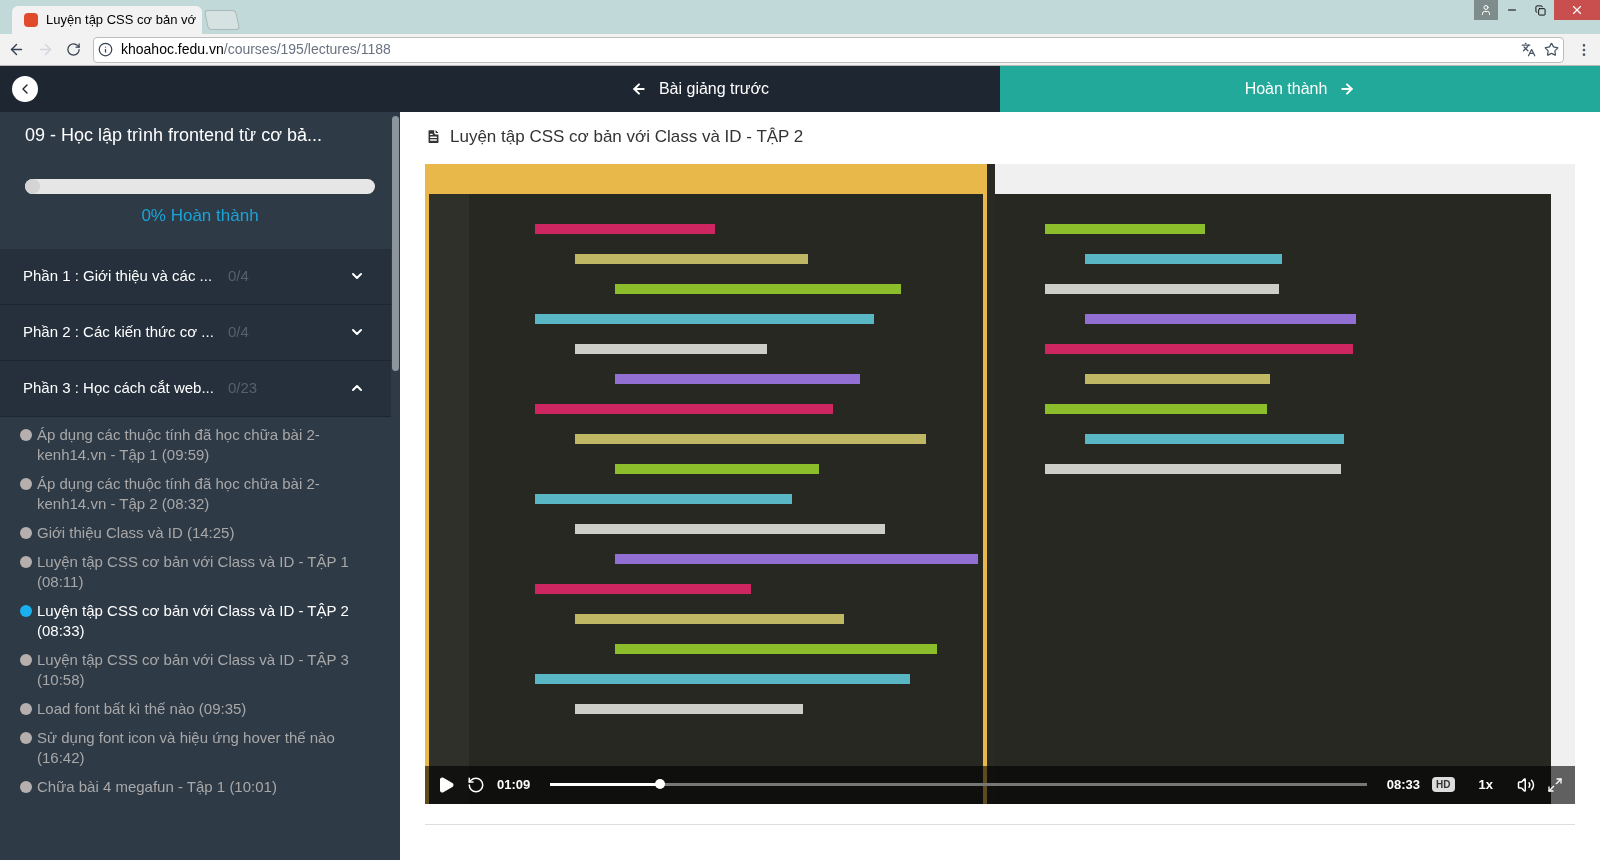 The image size is (1600, 860). What do you see at coordinates (136, 532) in the screenshot?
I see `lesson-title: Giới thiệu Class và ID (14:25)` at bounding box center [136, 532].